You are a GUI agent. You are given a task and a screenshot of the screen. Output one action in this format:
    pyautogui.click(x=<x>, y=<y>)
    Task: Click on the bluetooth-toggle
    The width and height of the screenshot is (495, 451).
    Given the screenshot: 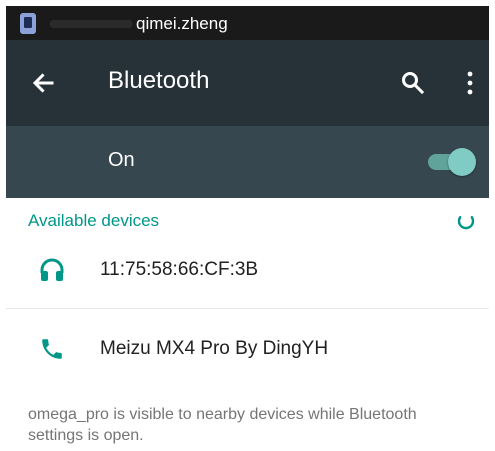 What is the action you would take?
    pyautogui.click(x=452, y=162)
    